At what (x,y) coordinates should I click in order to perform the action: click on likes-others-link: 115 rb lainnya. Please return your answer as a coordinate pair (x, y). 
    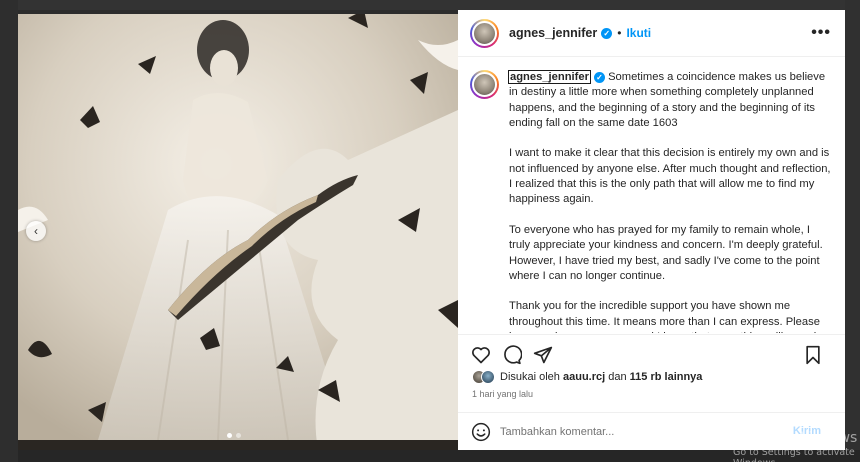
    Looking at the image, I should click on (666, 377).